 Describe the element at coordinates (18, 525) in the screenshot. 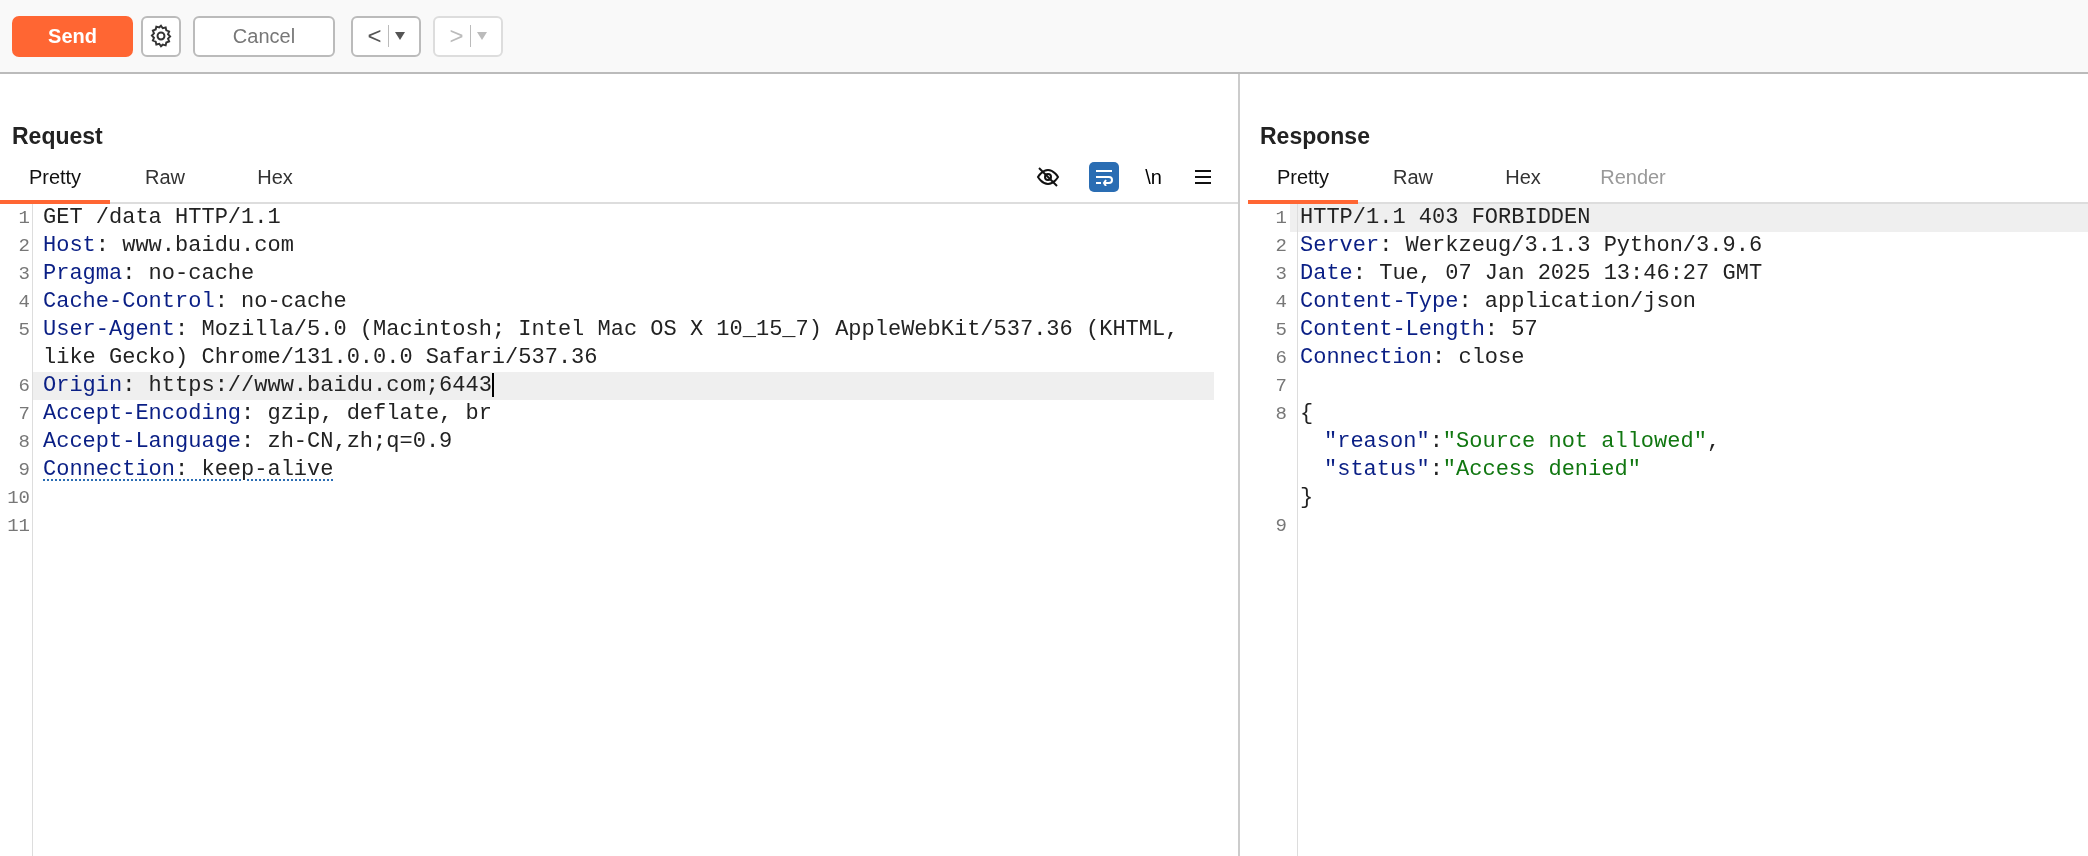

I see `line-number: 11` at that location.